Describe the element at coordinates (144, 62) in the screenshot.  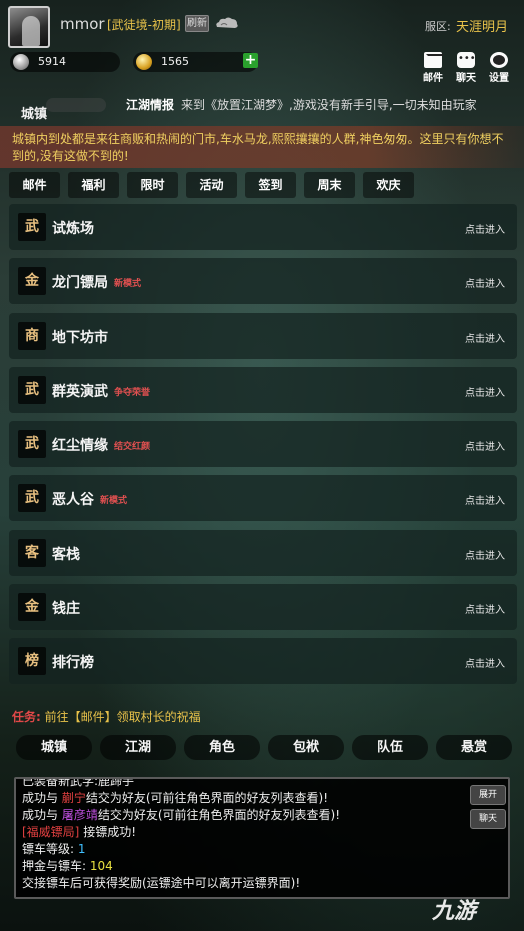
I see `gold-ingot-icon` at that location.